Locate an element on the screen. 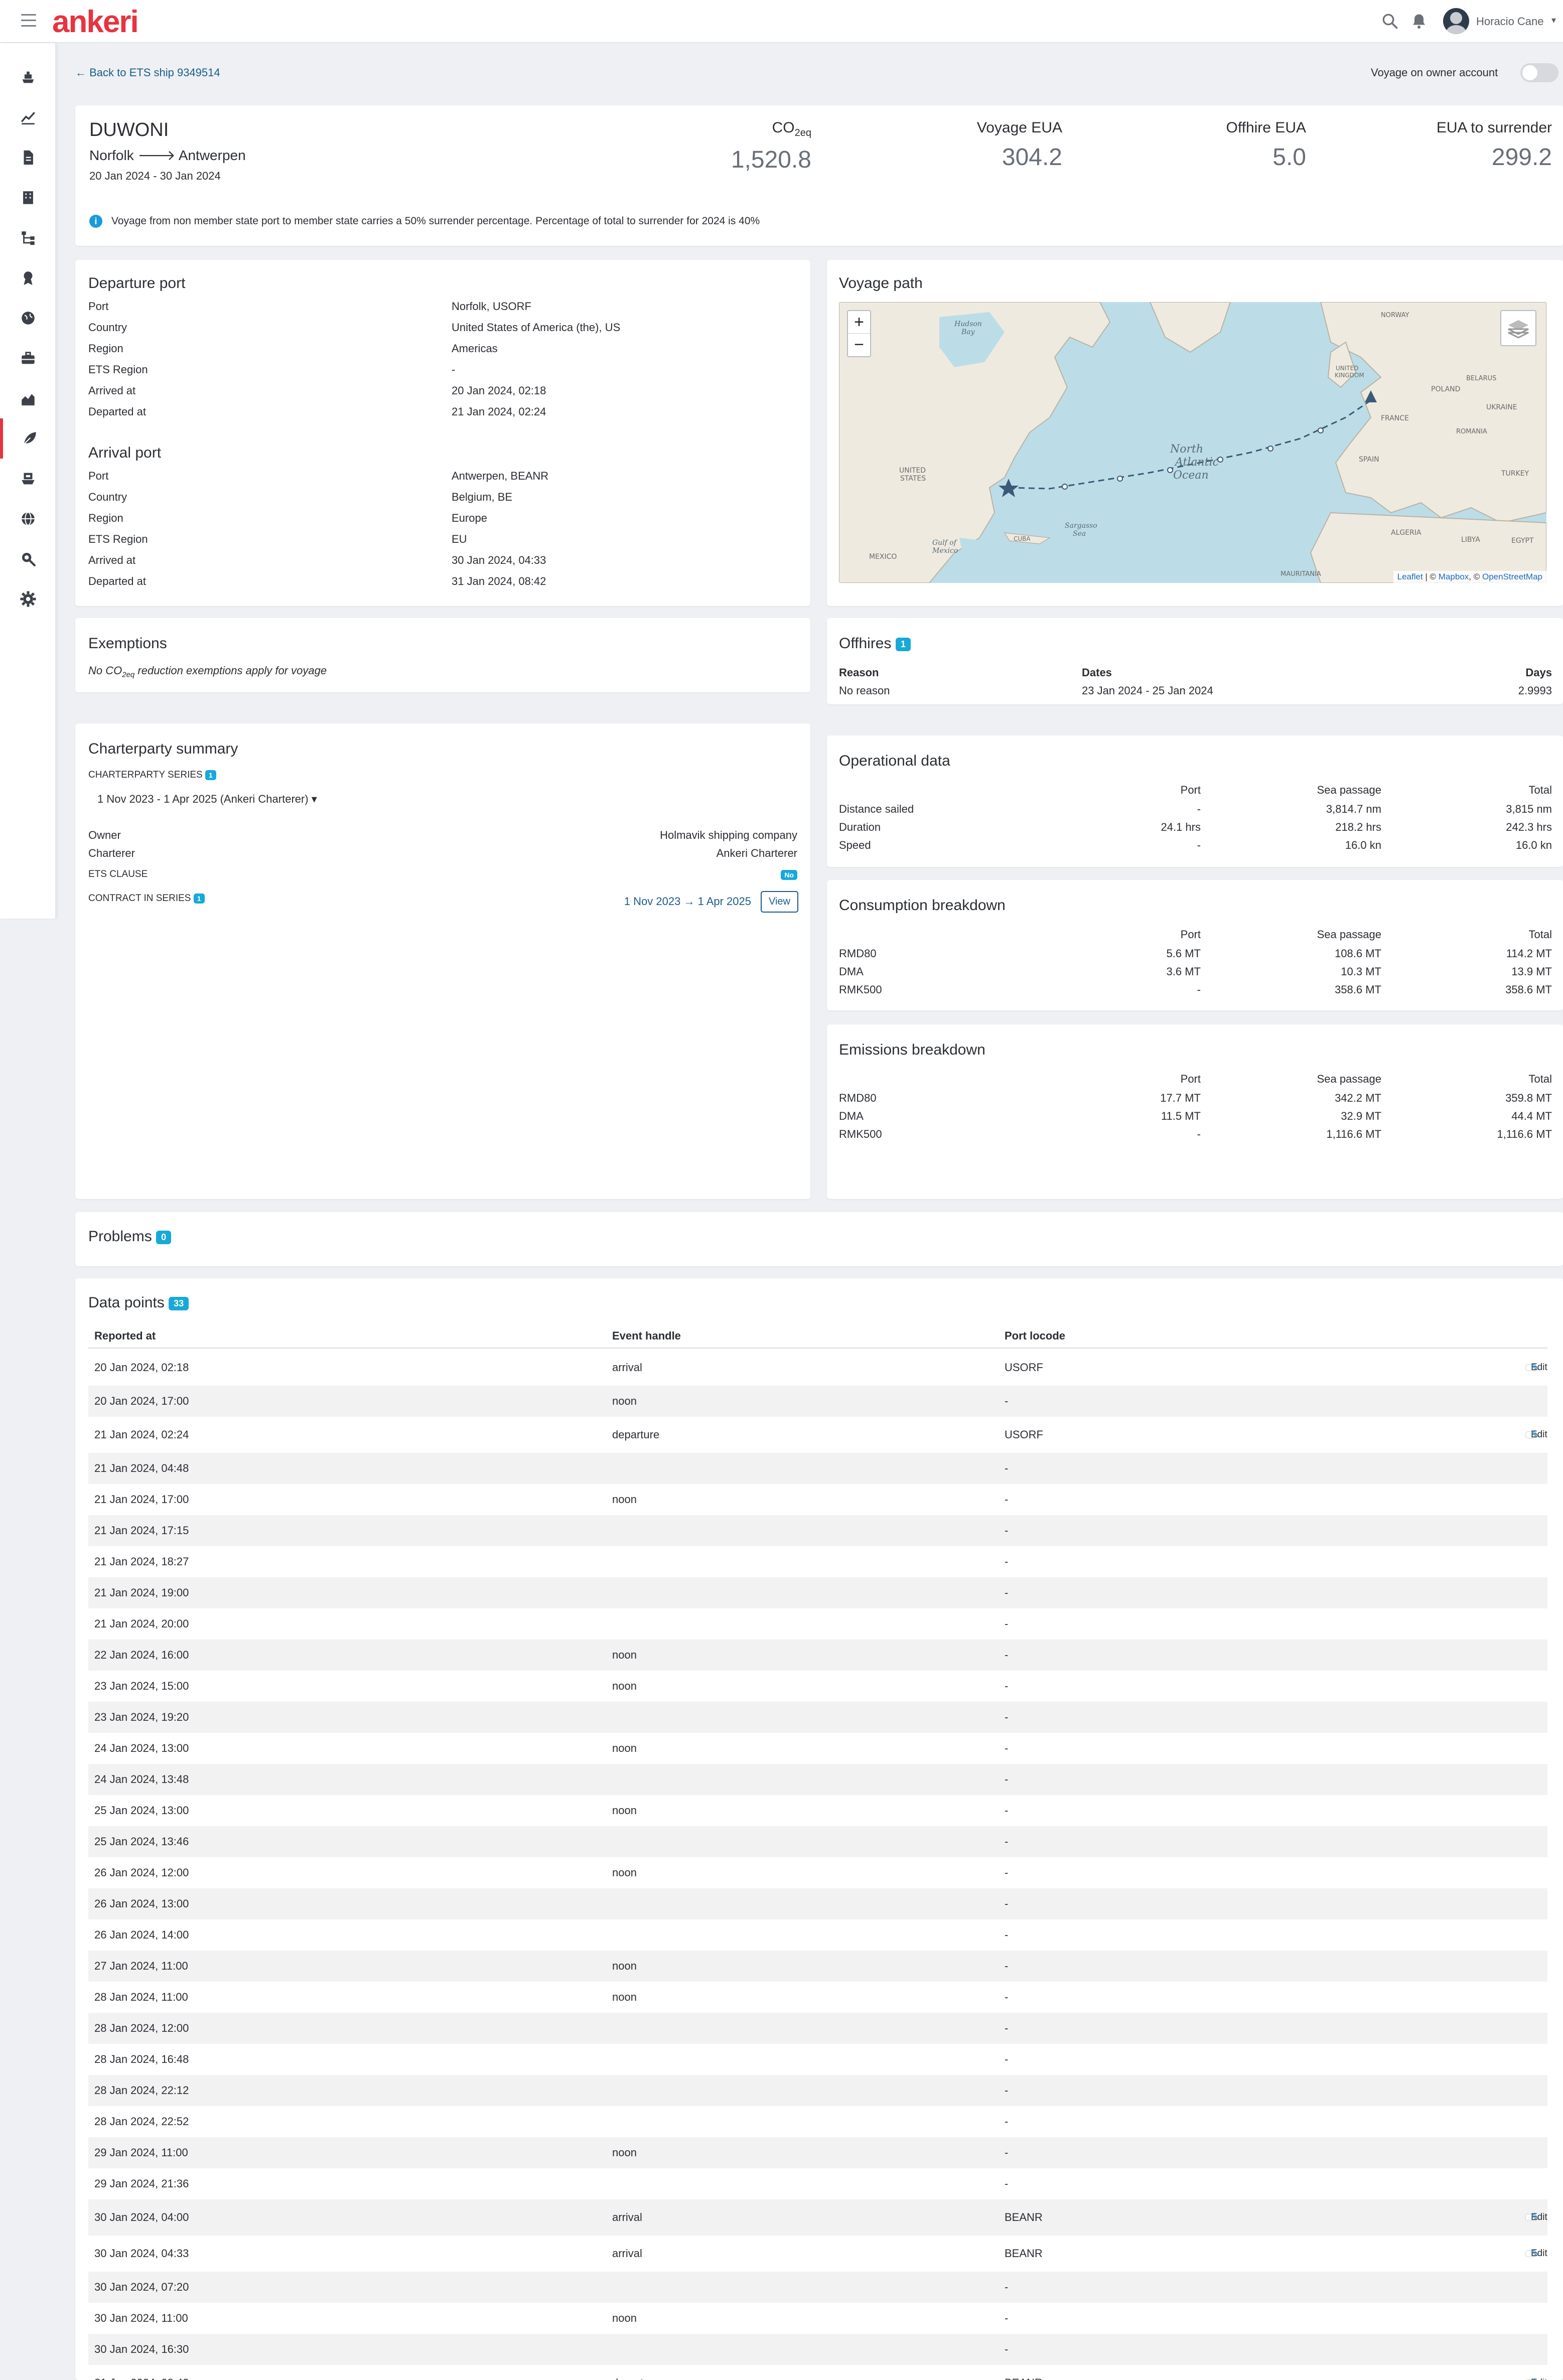  view-contract-button: View is located at coordinates (780, 902).